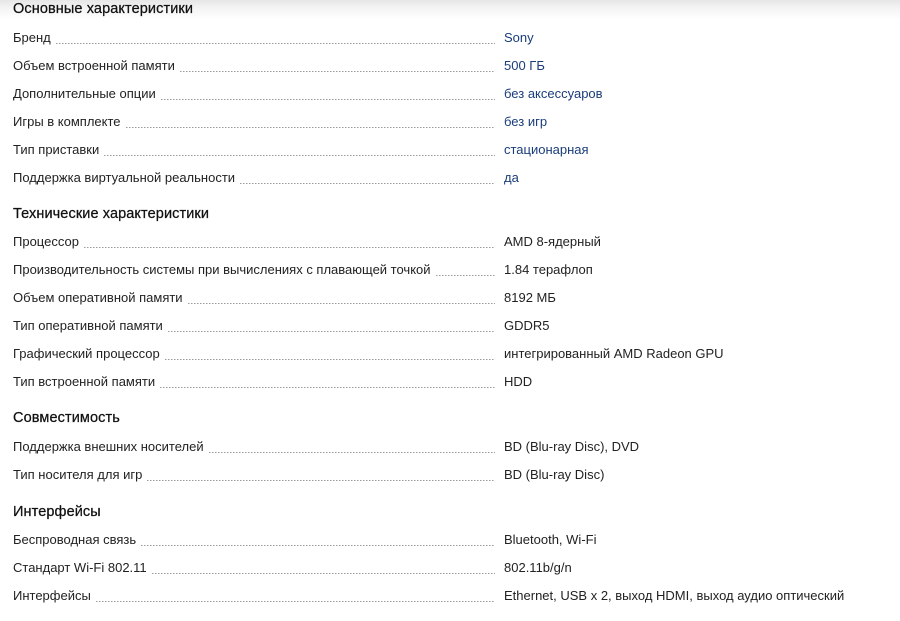  Describe the element at coordinates (54, 597) in the screenshot. I see `spec-name: Интерфейсы` at that location.